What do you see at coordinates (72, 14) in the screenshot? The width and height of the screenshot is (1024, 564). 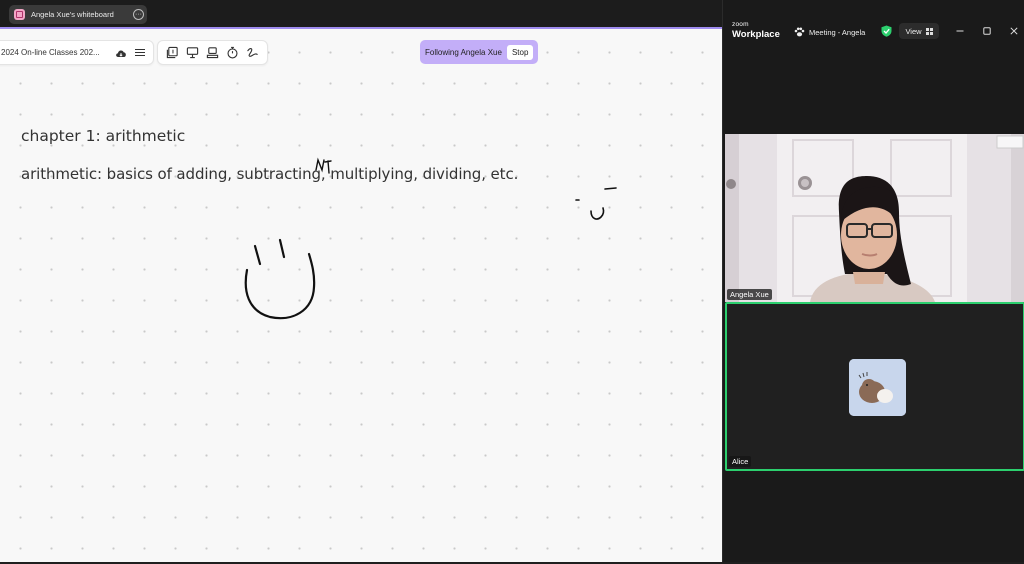 I see `tab-title: Angela Xue's whiteboard` at bounding box center [72, 14].